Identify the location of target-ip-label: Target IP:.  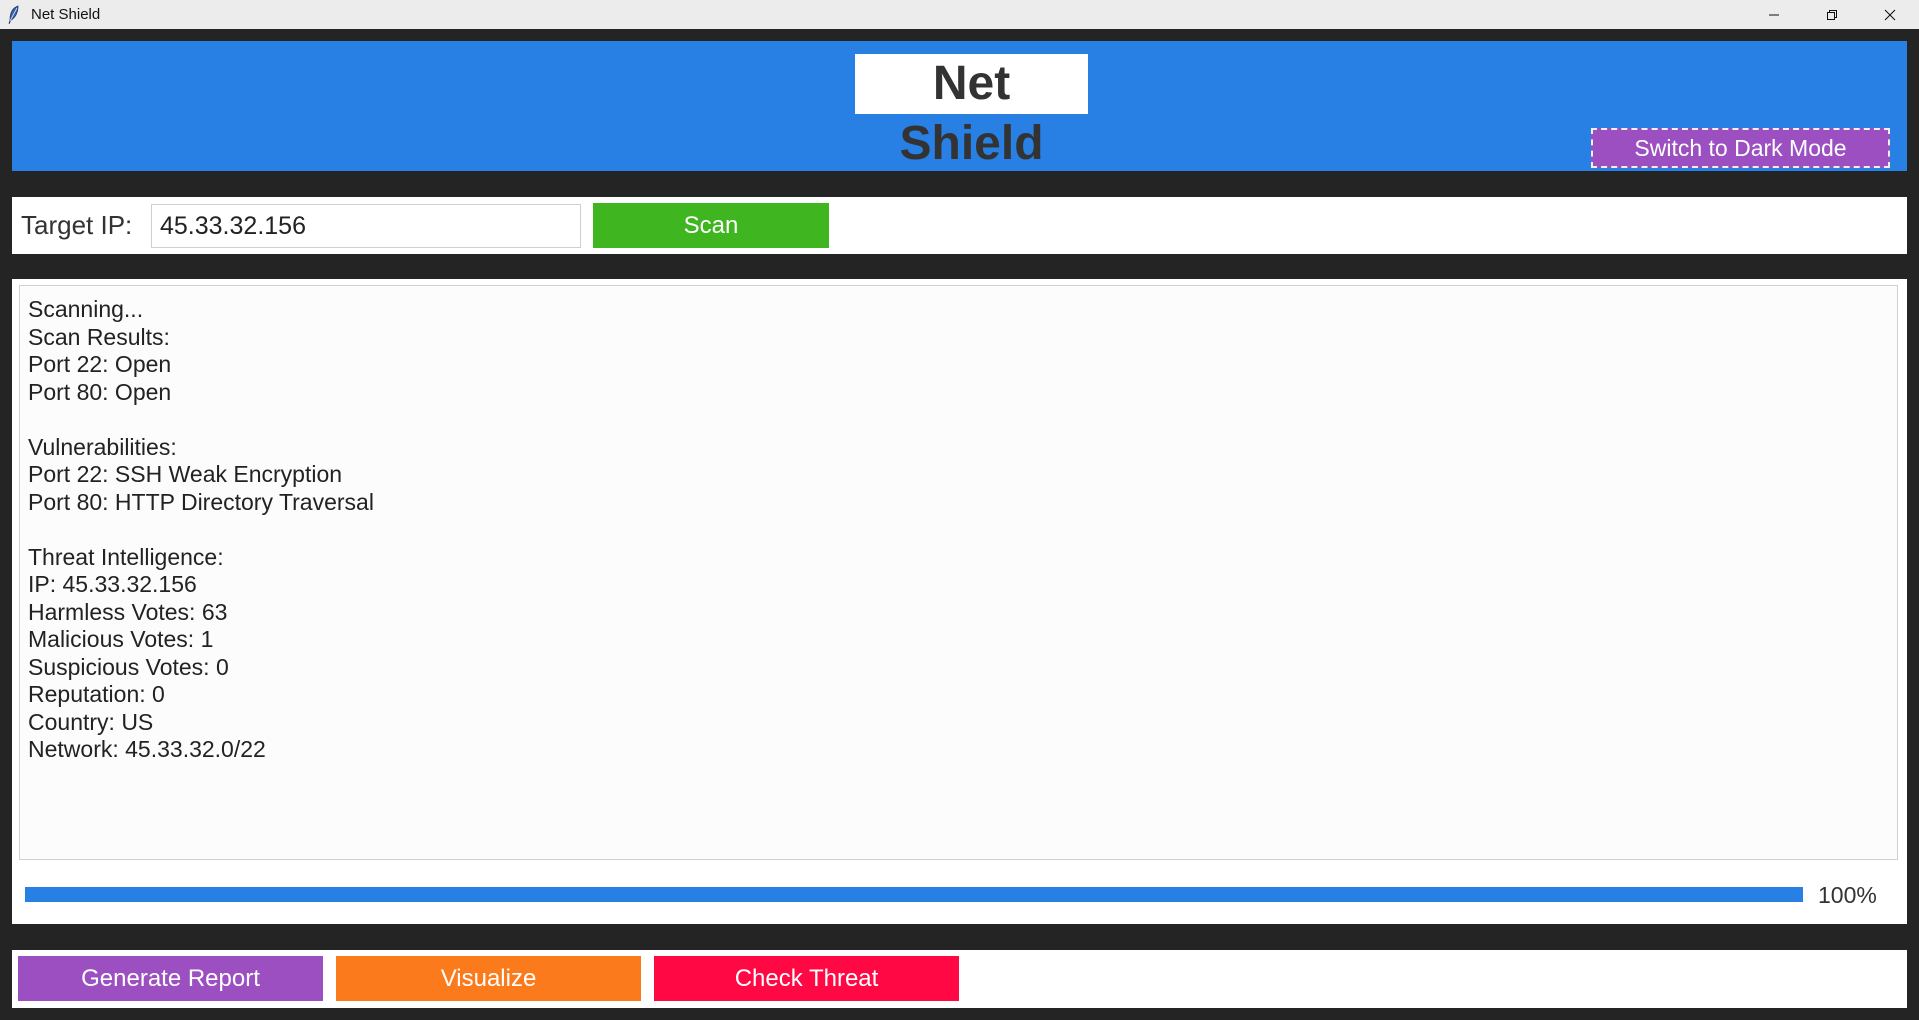
(77, 225).